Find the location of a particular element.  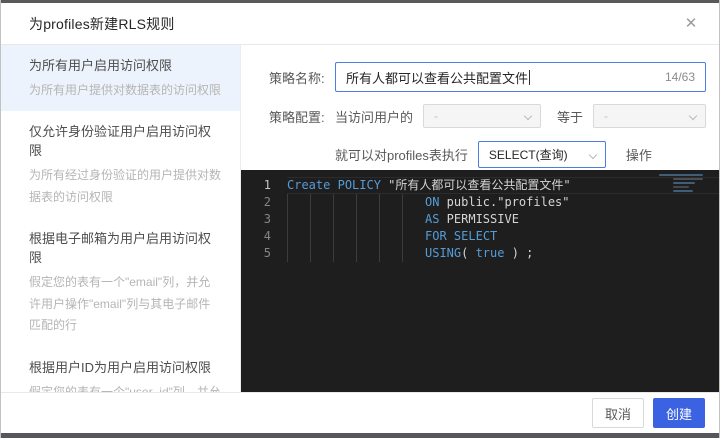

line-number: 2 is located at coordinates (267, 202).